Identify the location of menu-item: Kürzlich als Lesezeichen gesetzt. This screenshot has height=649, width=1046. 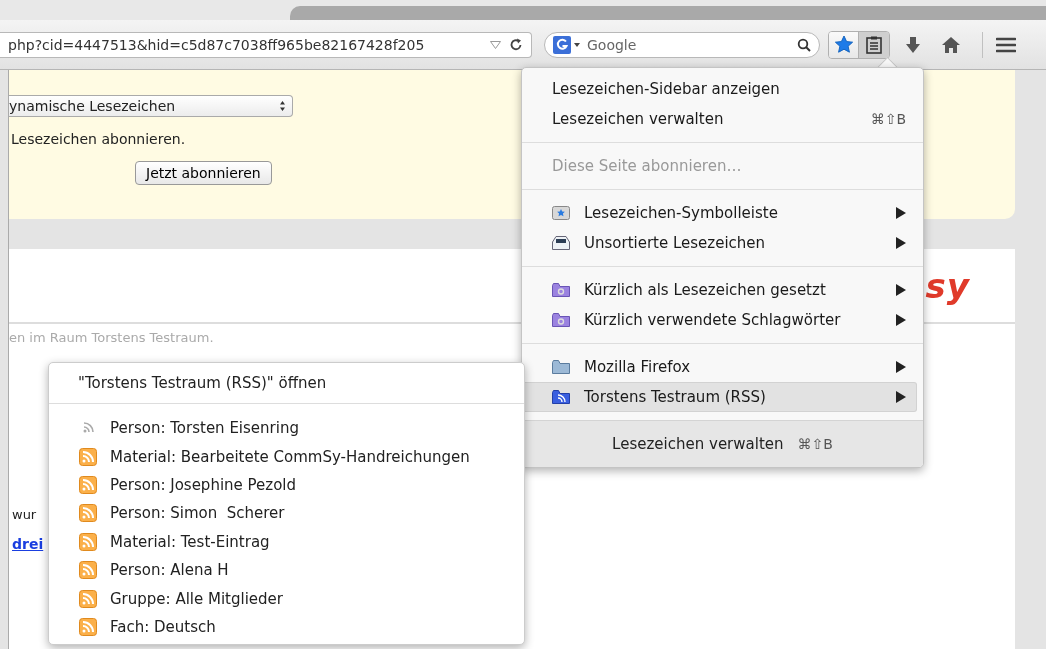
(719, 290).